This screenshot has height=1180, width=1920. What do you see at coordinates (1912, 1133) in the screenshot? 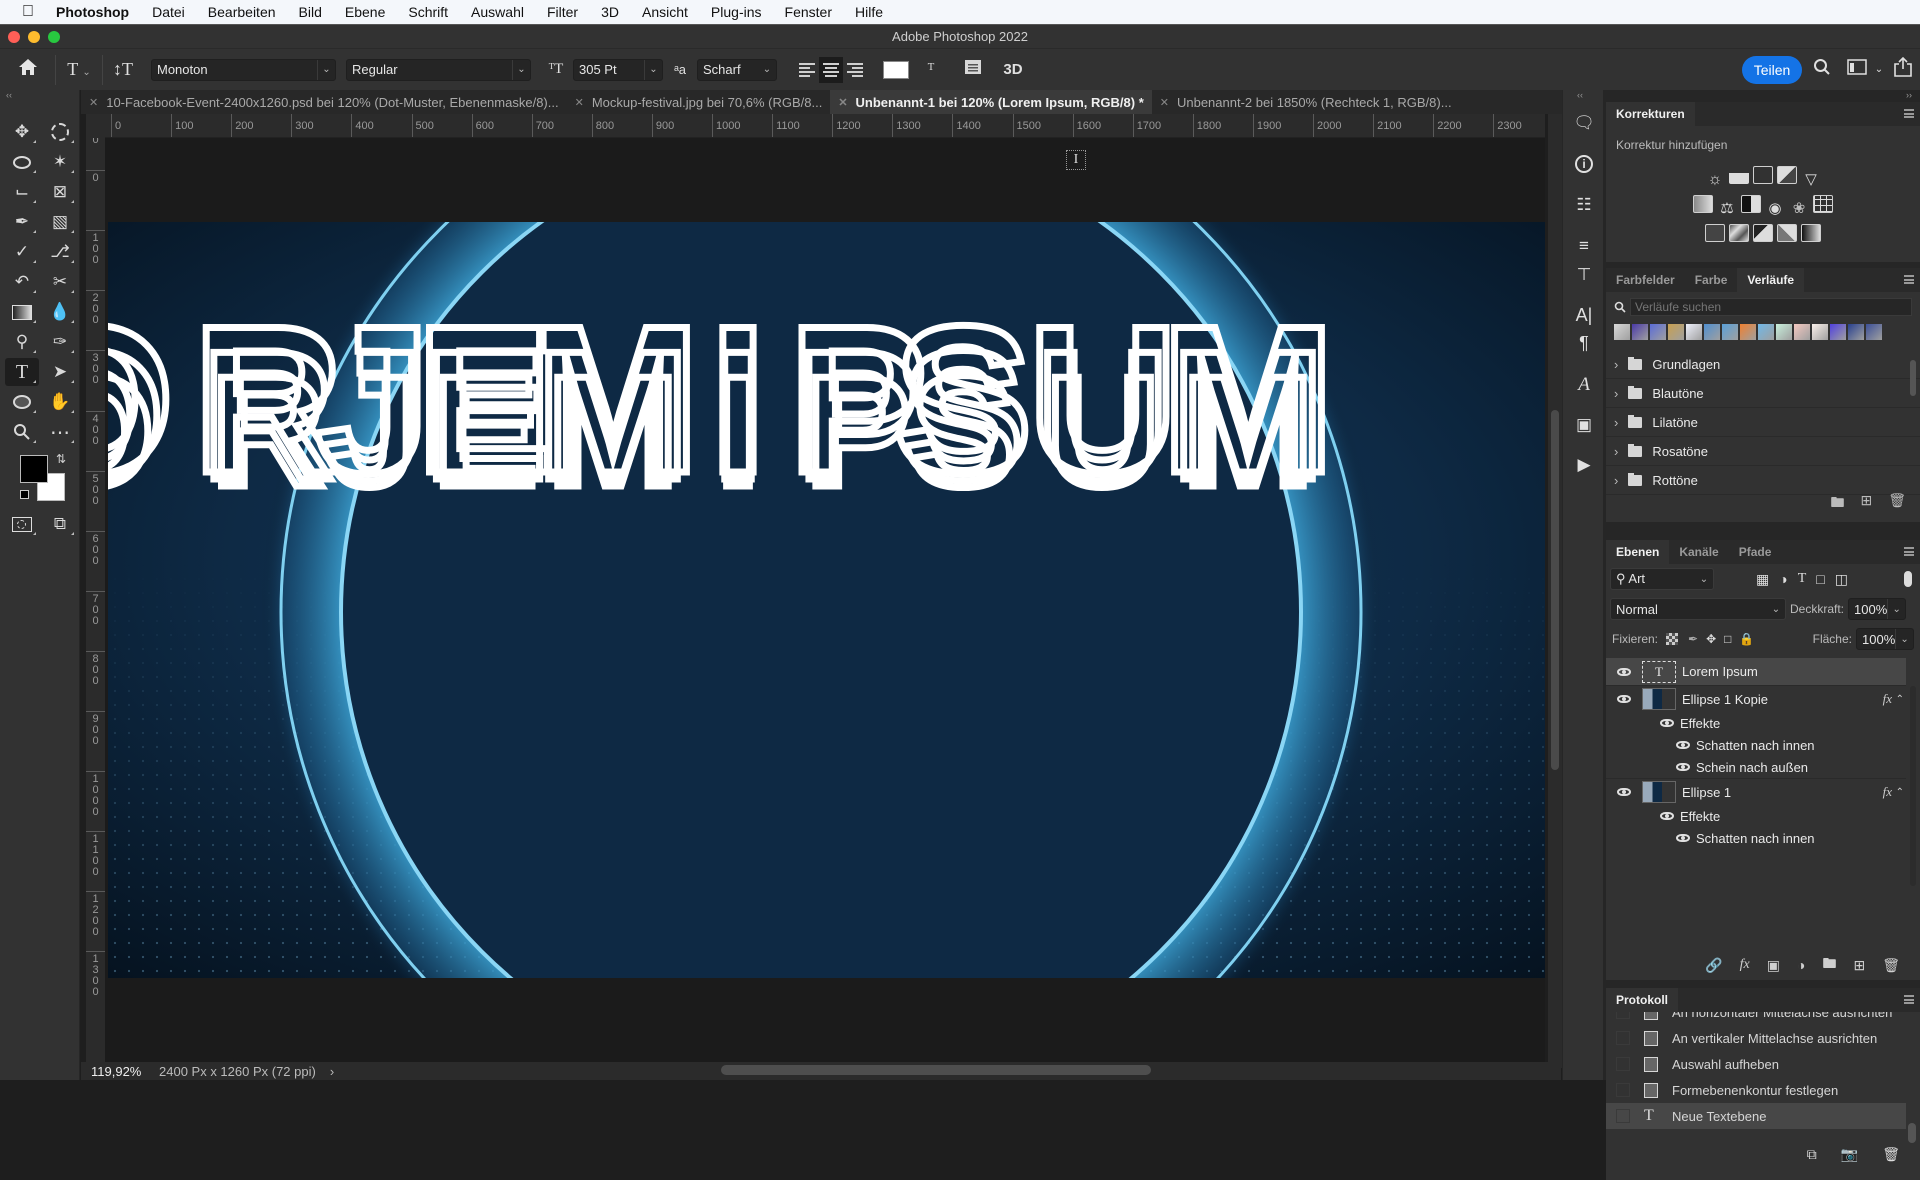
I see `history-scrollbar` at bounding box center [1912, 1133].